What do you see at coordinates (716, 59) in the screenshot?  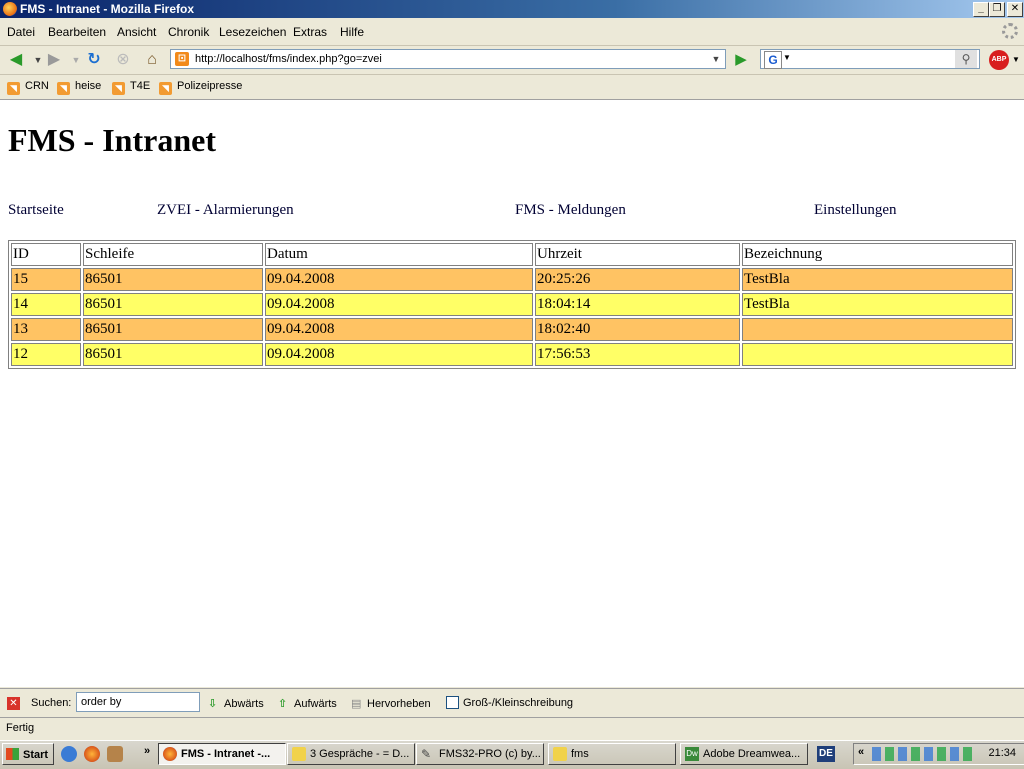 I see `url-dropdown-icon: ▼` at bounding box center [716, 59].